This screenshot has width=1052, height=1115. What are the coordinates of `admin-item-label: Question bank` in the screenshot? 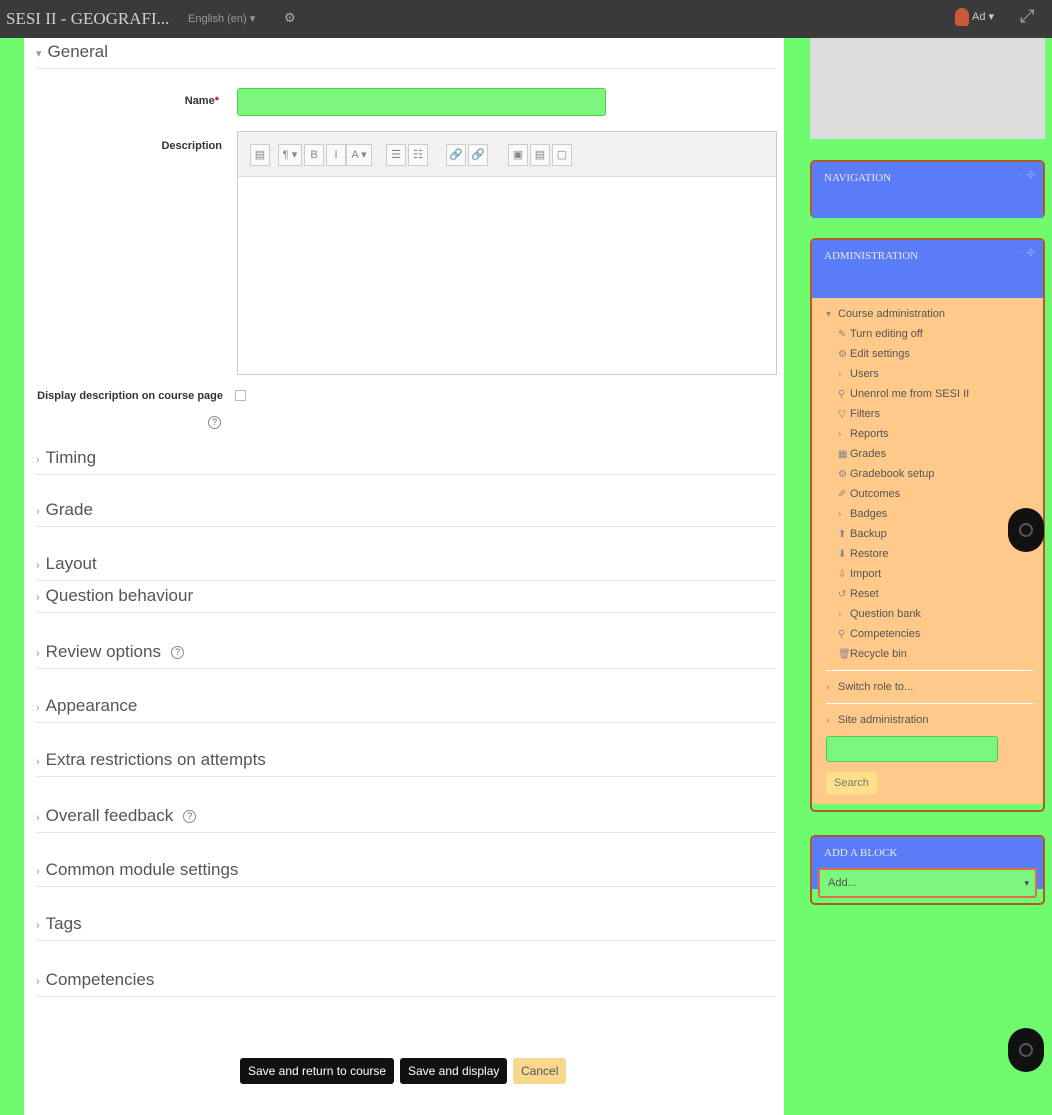 It's located at (885, 614).